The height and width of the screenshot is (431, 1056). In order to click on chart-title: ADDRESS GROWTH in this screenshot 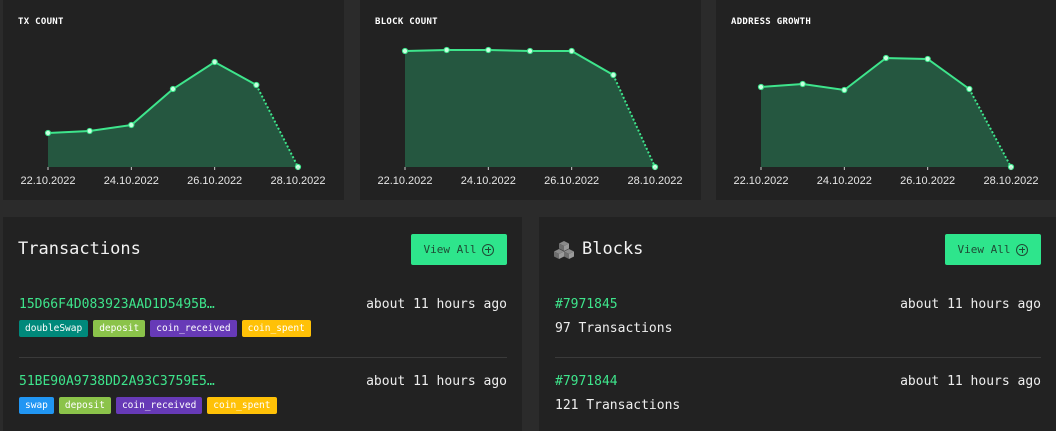, I will do `click(771, 22)`.